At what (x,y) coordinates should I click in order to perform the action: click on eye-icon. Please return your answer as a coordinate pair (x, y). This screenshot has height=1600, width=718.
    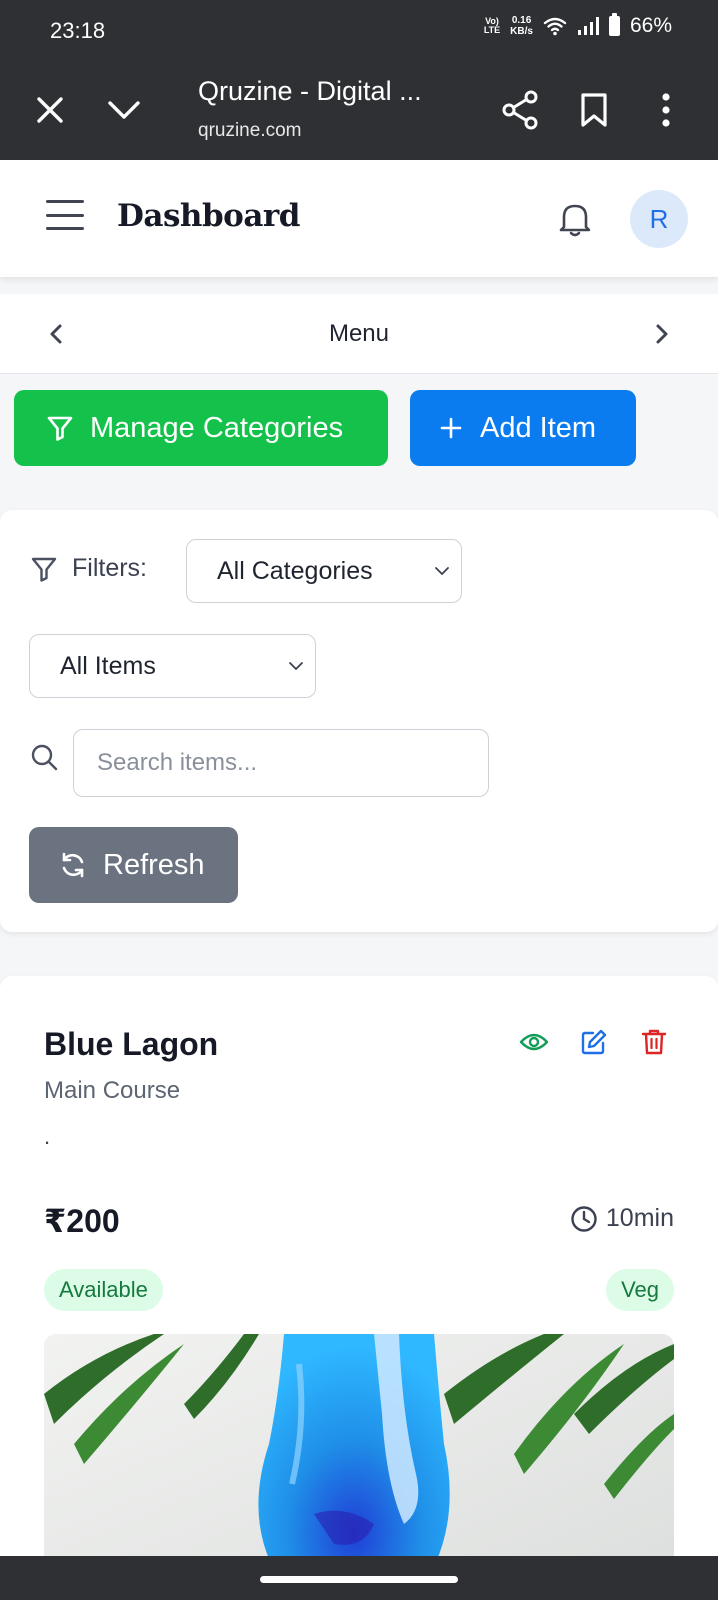
    Looking at the image, I should click on (534, 1042).